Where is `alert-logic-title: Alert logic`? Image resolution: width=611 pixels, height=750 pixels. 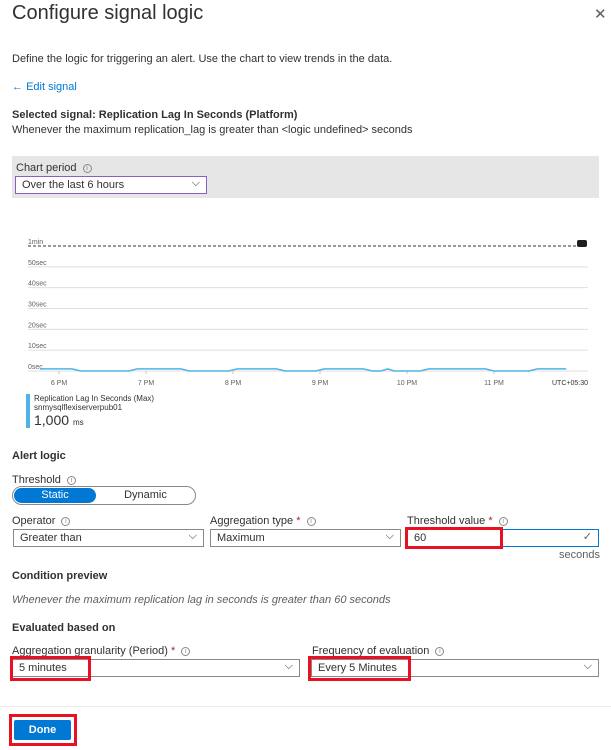 alert-logic-title: Alert logic is located at coordinates (39, 456).